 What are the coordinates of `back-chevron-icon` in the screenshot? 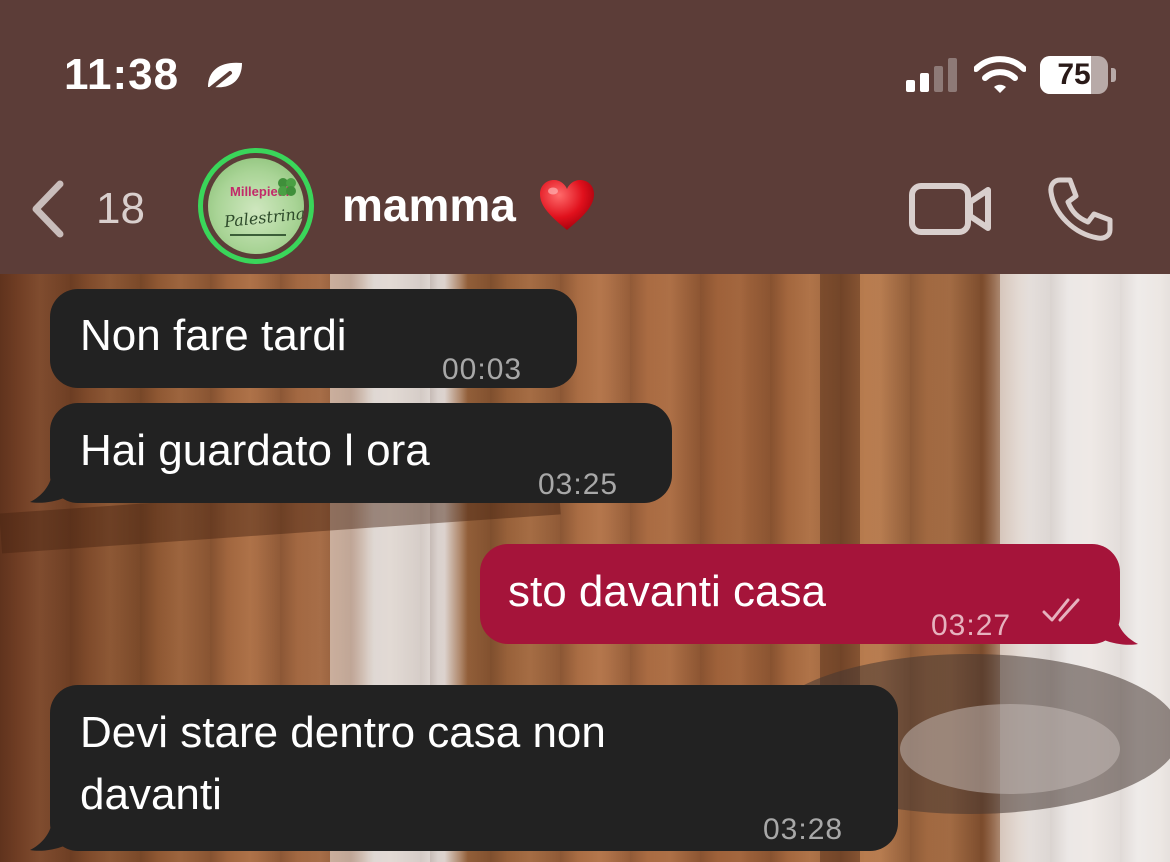 It's located at (48, 209).